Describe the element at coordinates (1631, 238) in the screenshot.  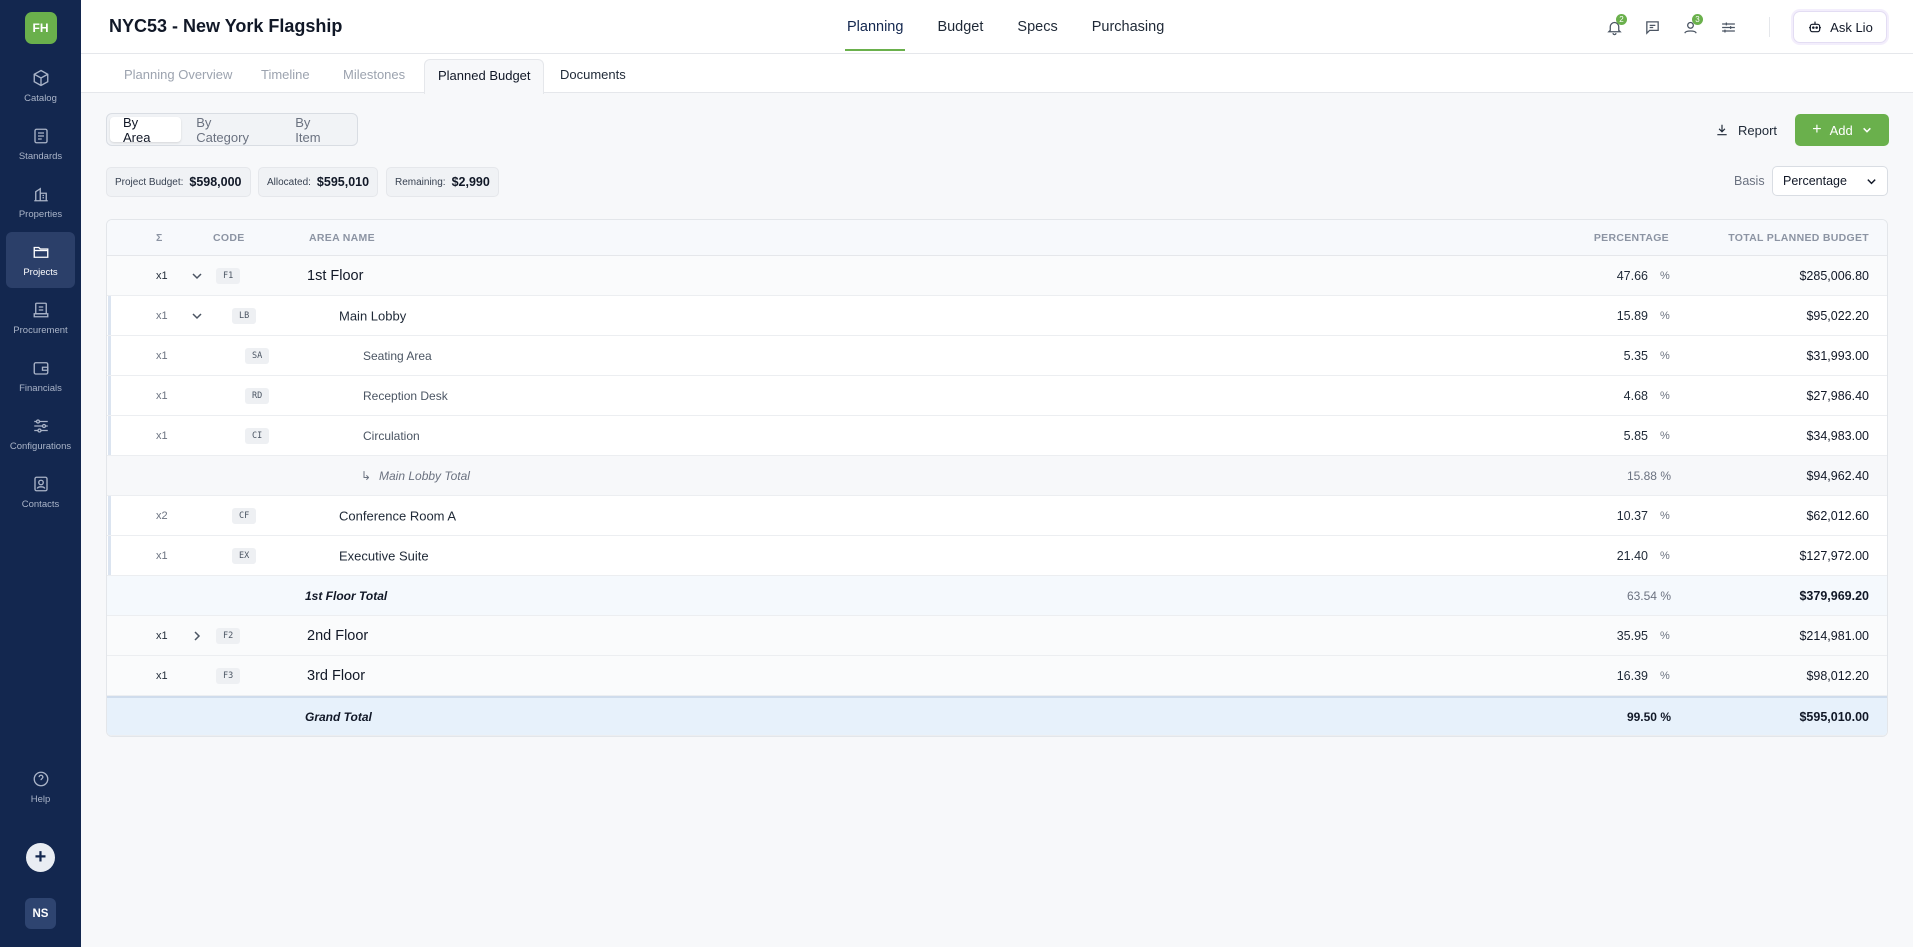
I see `header-percentage: PERCENTAGE` at that location.